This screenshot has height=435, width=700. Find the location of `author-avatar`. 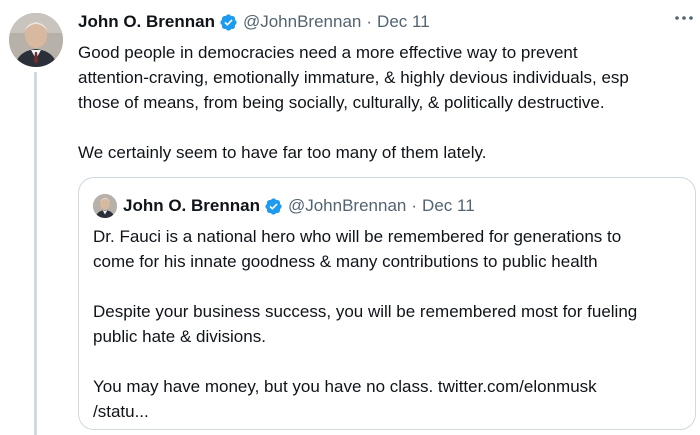

author-avatar is located at coordinates (36, 40).